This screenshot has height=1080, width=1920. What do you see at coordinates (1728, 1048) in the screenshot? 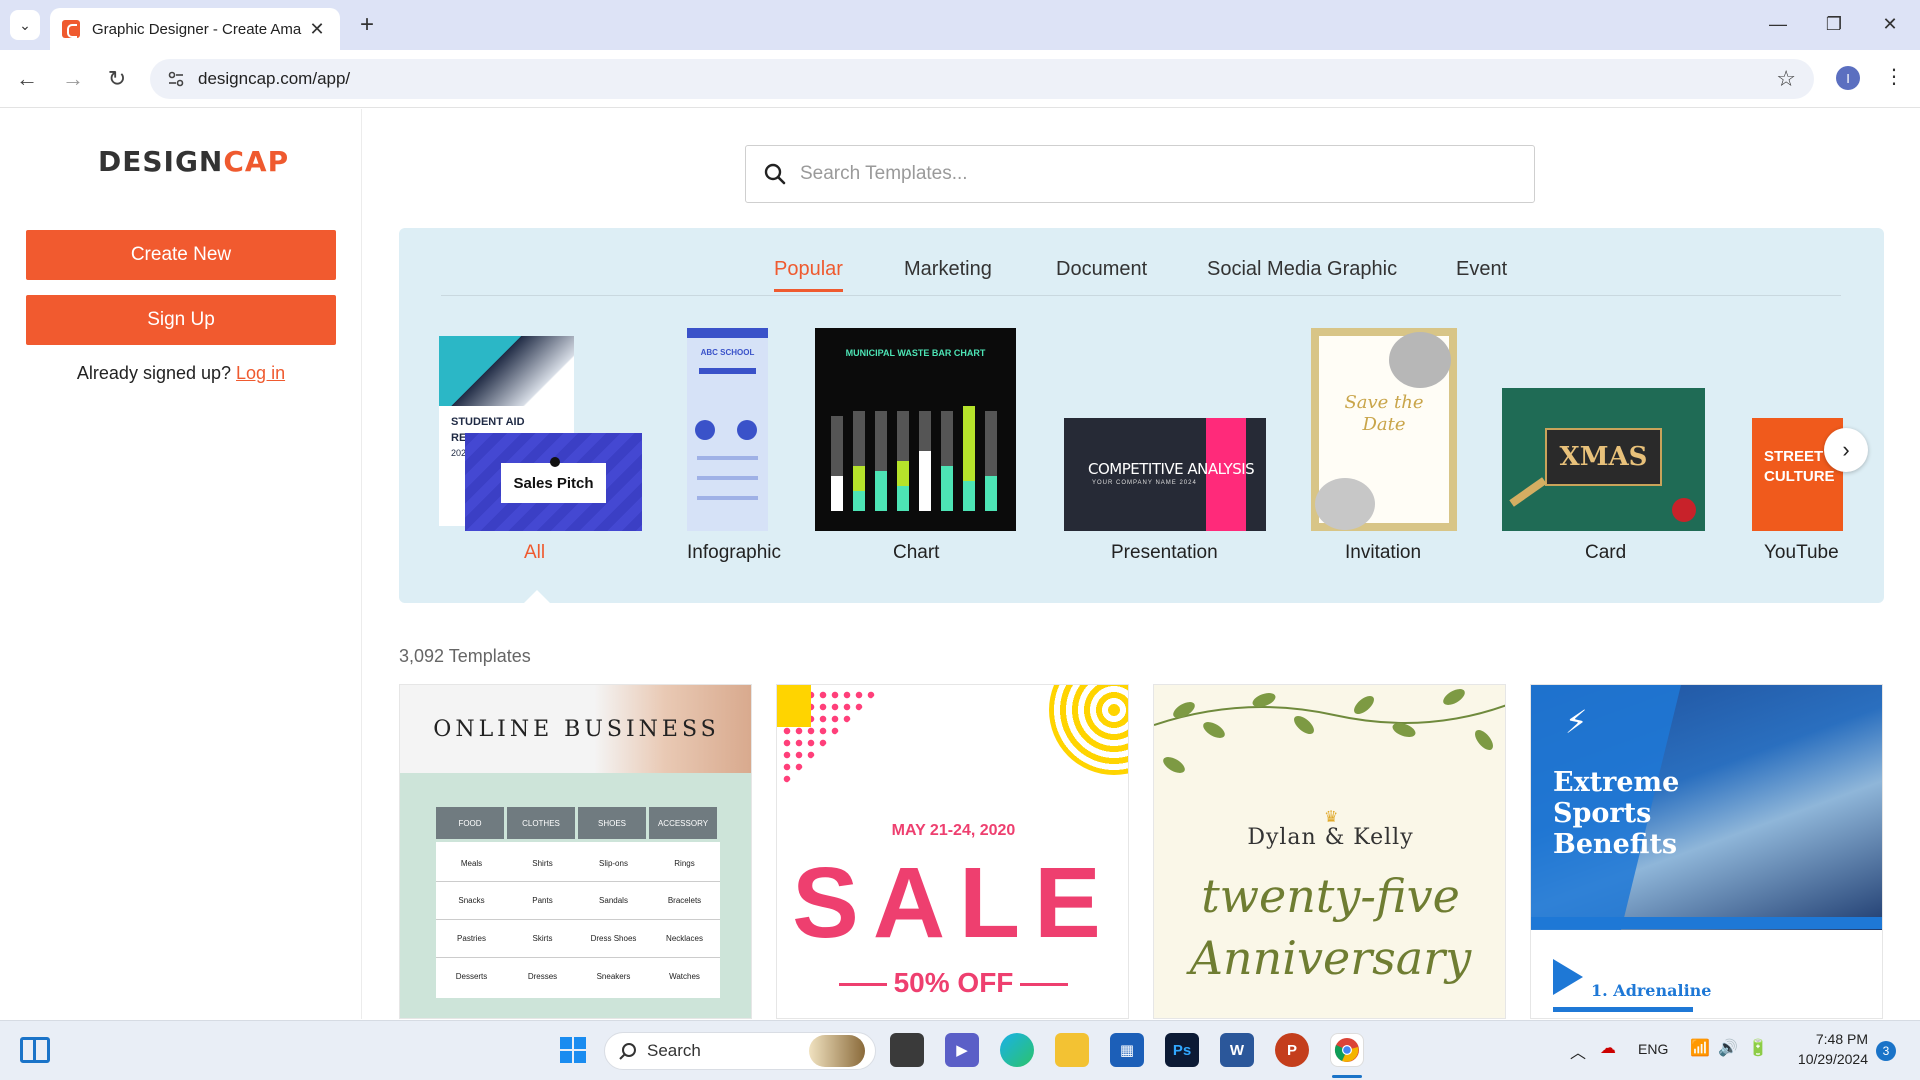
I see `volume-icon: 🔊` at bounding box center [1728, 1048].